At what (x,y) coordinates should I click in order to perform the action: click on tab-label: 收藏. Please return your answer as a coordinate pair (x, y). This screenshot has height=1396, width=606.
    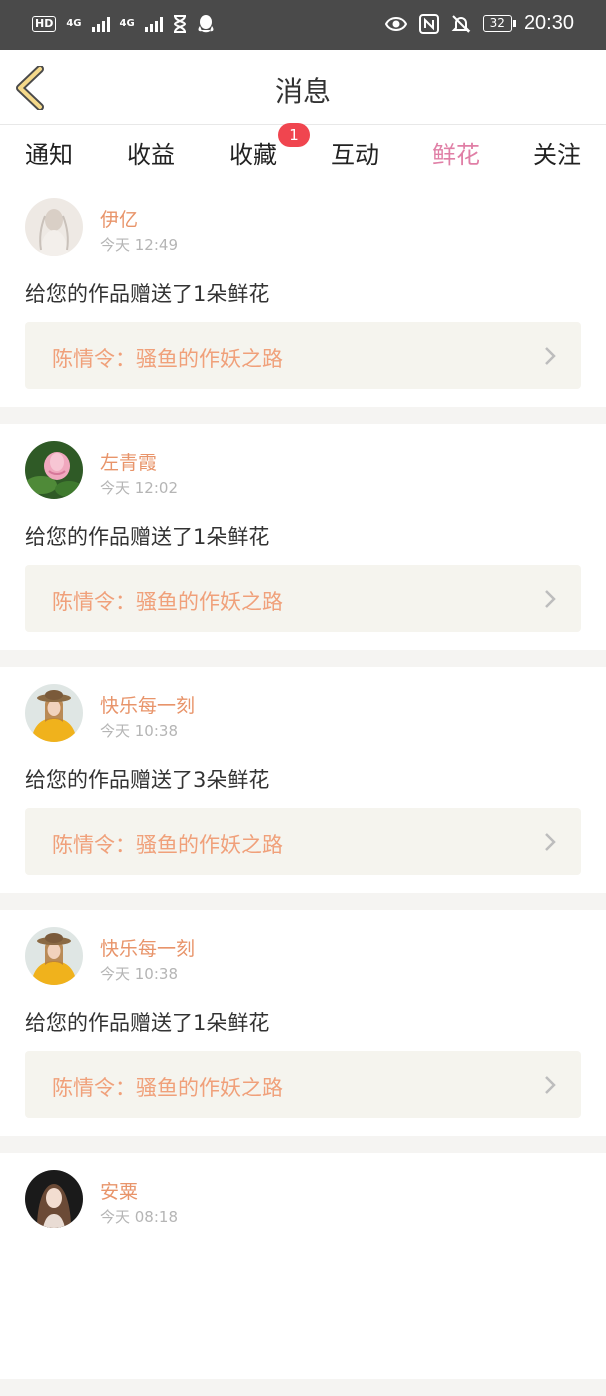
    Looking at the image, I should click on (253, 155).